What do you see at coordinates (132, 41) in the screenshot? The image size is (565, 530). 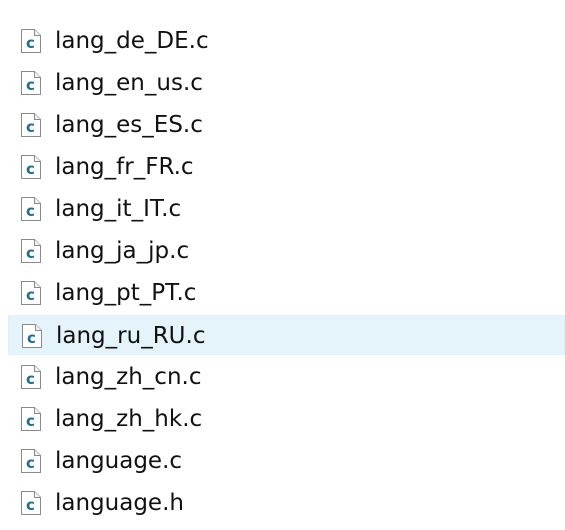 I see `file-name: lang_de_DE.c` at bounding box center [132, 41].